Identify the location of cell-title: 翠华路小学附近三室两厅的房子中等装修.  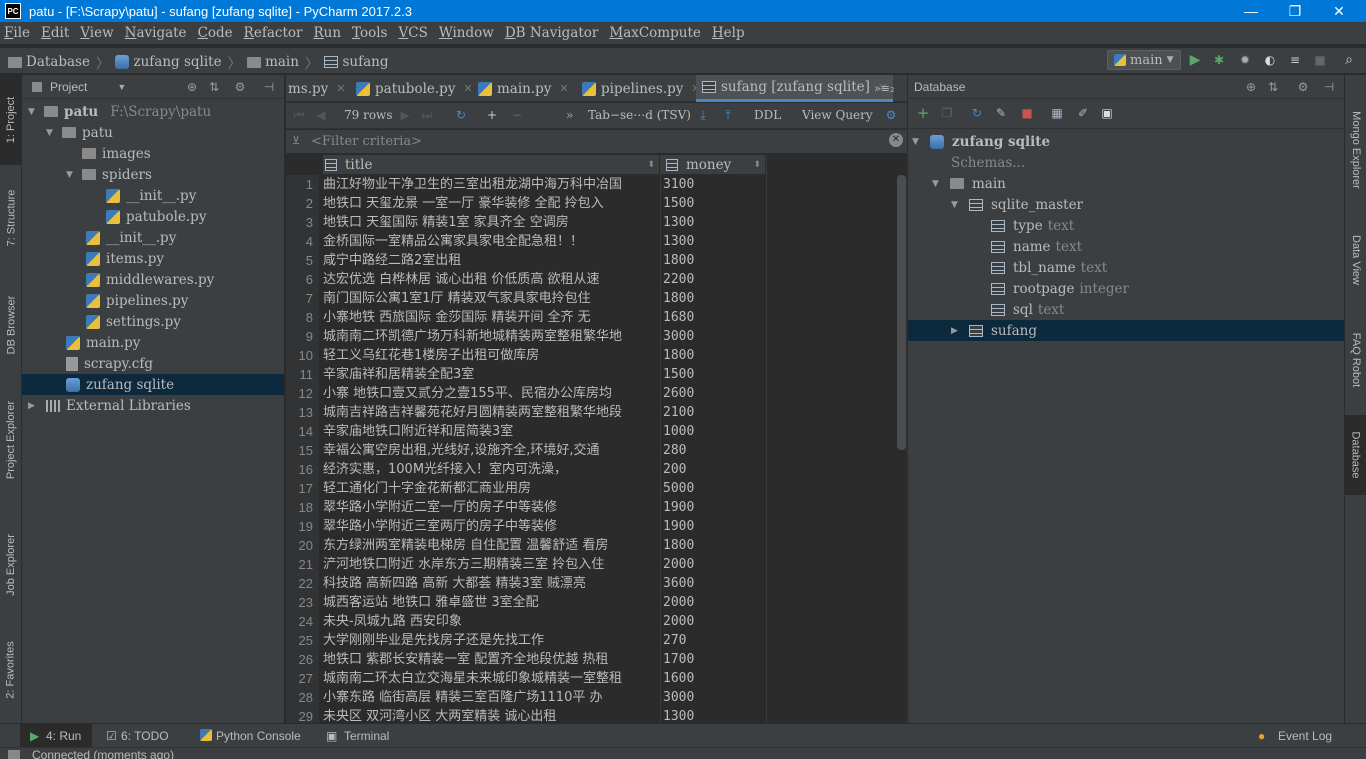
(491, 526).